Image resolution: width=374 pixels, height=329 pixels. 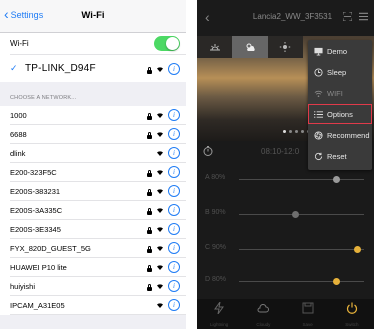 I want to click on network-name: dlink, so click(x=18, y=153).